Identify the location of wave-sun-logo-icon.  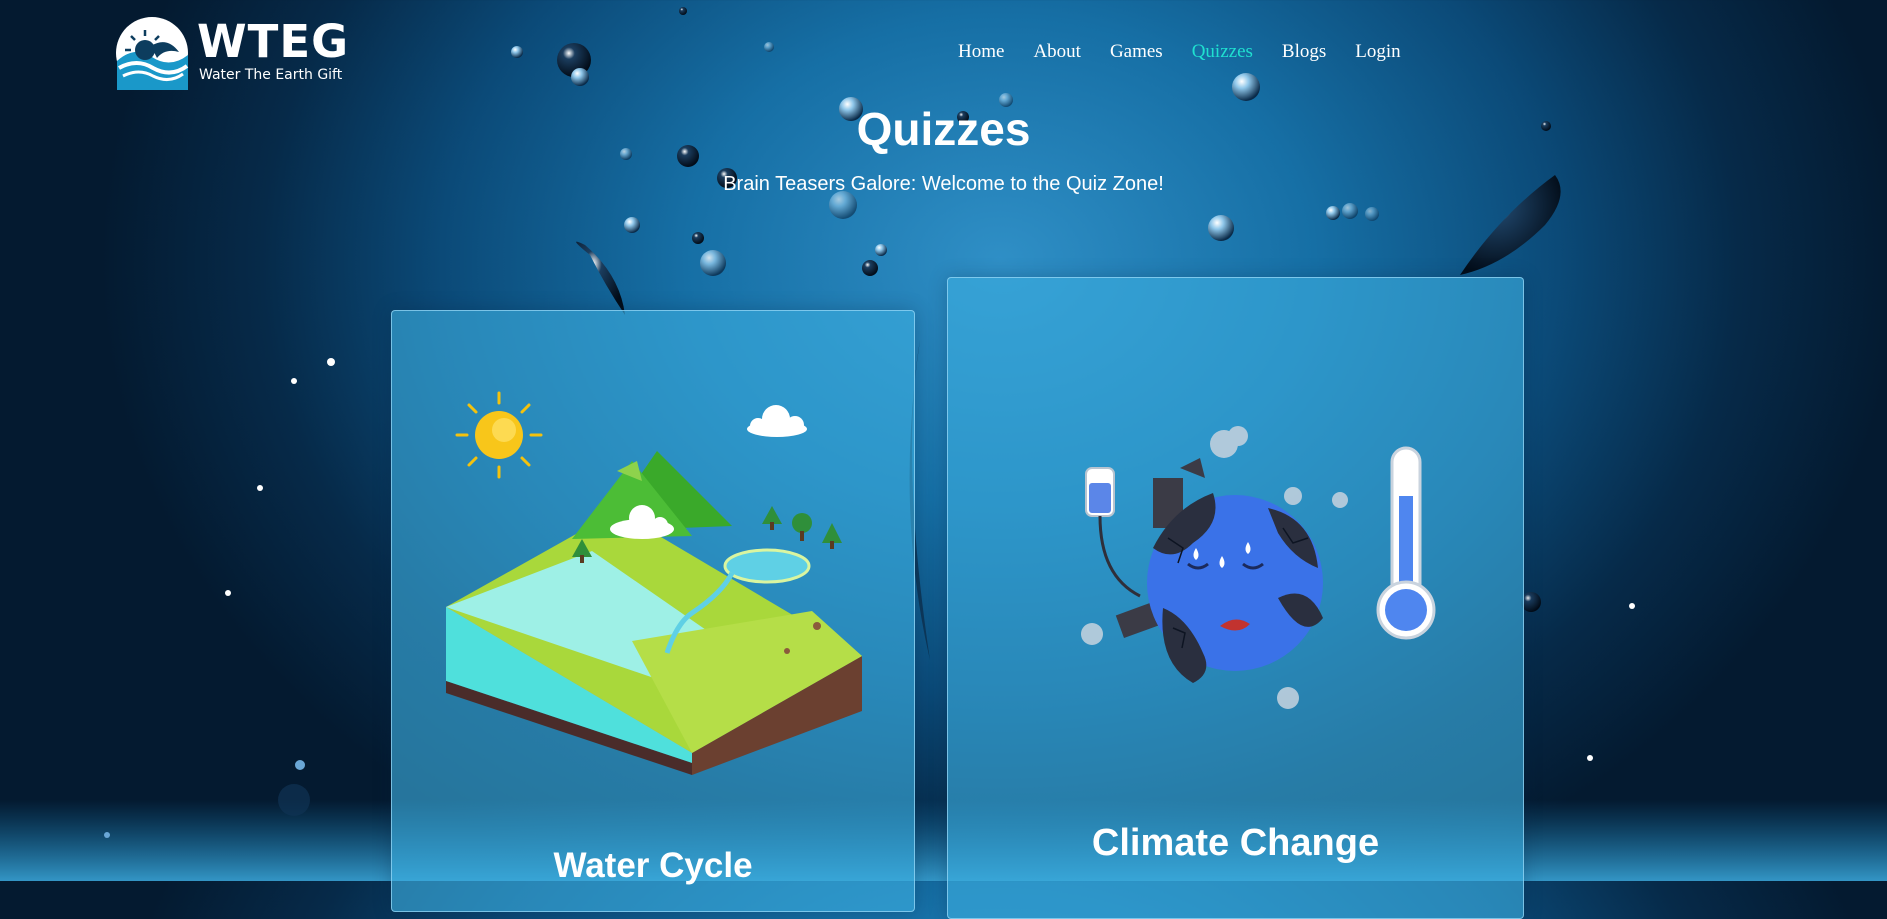
(152, 53).